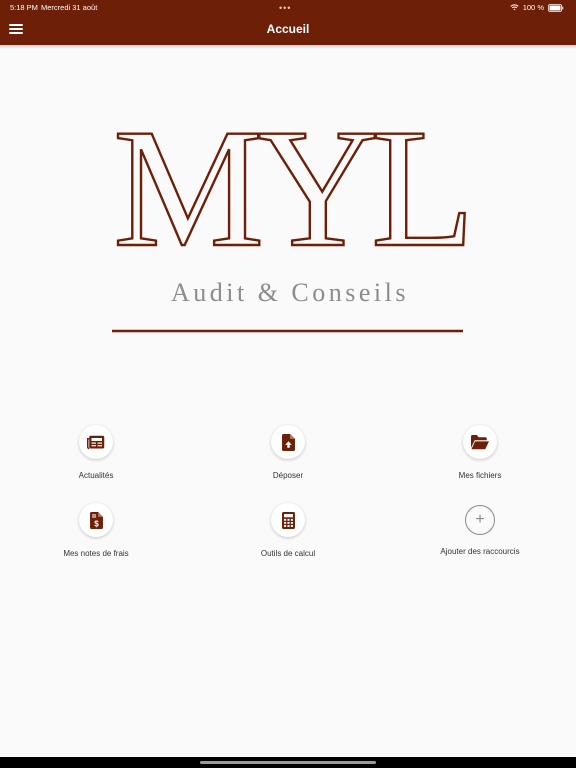 Image resolution: width=576 pixels, height=768 pixels. I want to click on header-shadow, so click(288, 47).